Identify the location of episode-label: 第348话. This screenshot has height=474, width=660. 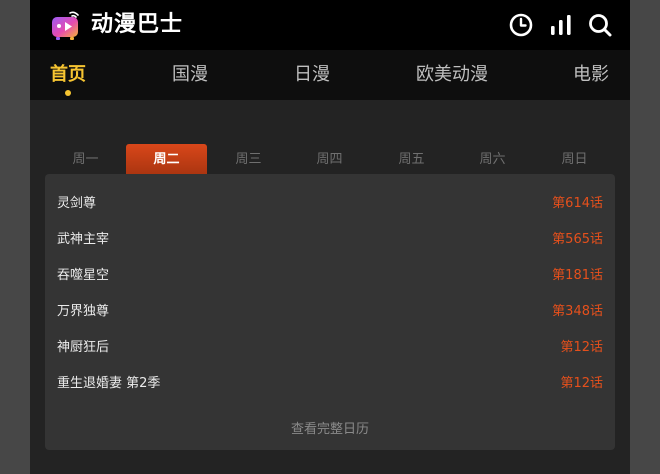
(577, 312).